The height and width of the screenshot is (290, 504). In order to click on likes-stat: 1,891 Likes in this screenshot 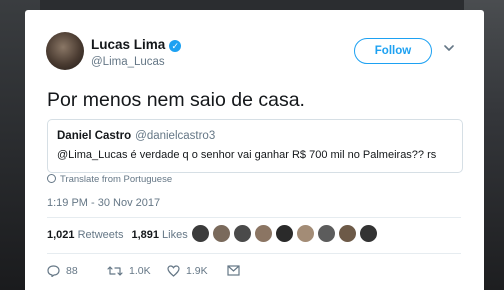, I will do `click(159, 235)`.